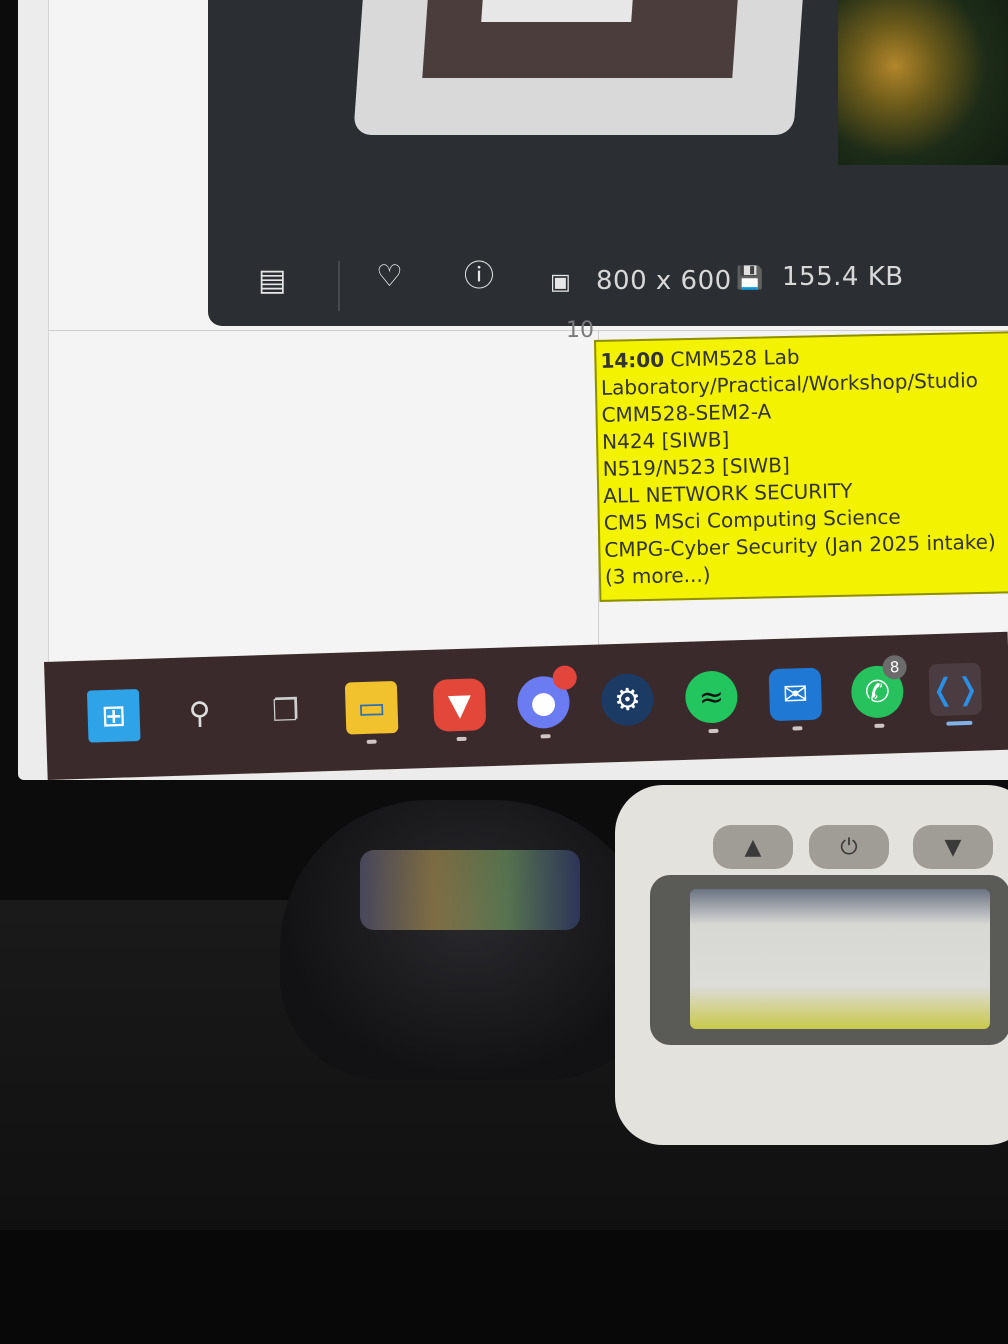 The height and width of the screenshot is (1344, 1008). Describe the element at coordinates (753, 847) in the screenshot. I see `up-arrow-icon: ▲` at that location.